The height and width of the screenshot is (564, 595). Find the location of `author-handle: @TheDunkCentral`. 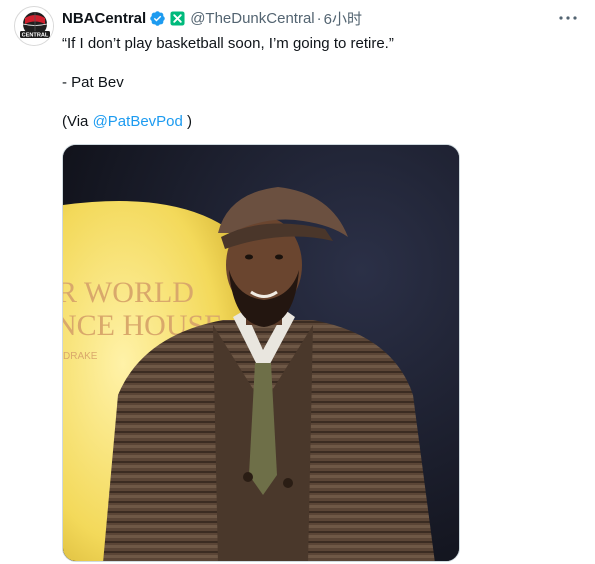

author-handle: @TheDunkCentral is located at coordinates (252, 18).